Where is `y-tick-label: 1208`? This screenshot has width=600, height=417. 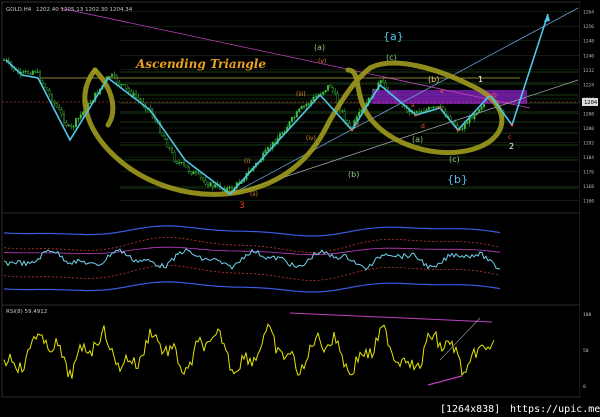
y-tick-label: 1208 is located at coordinates (588, 114).